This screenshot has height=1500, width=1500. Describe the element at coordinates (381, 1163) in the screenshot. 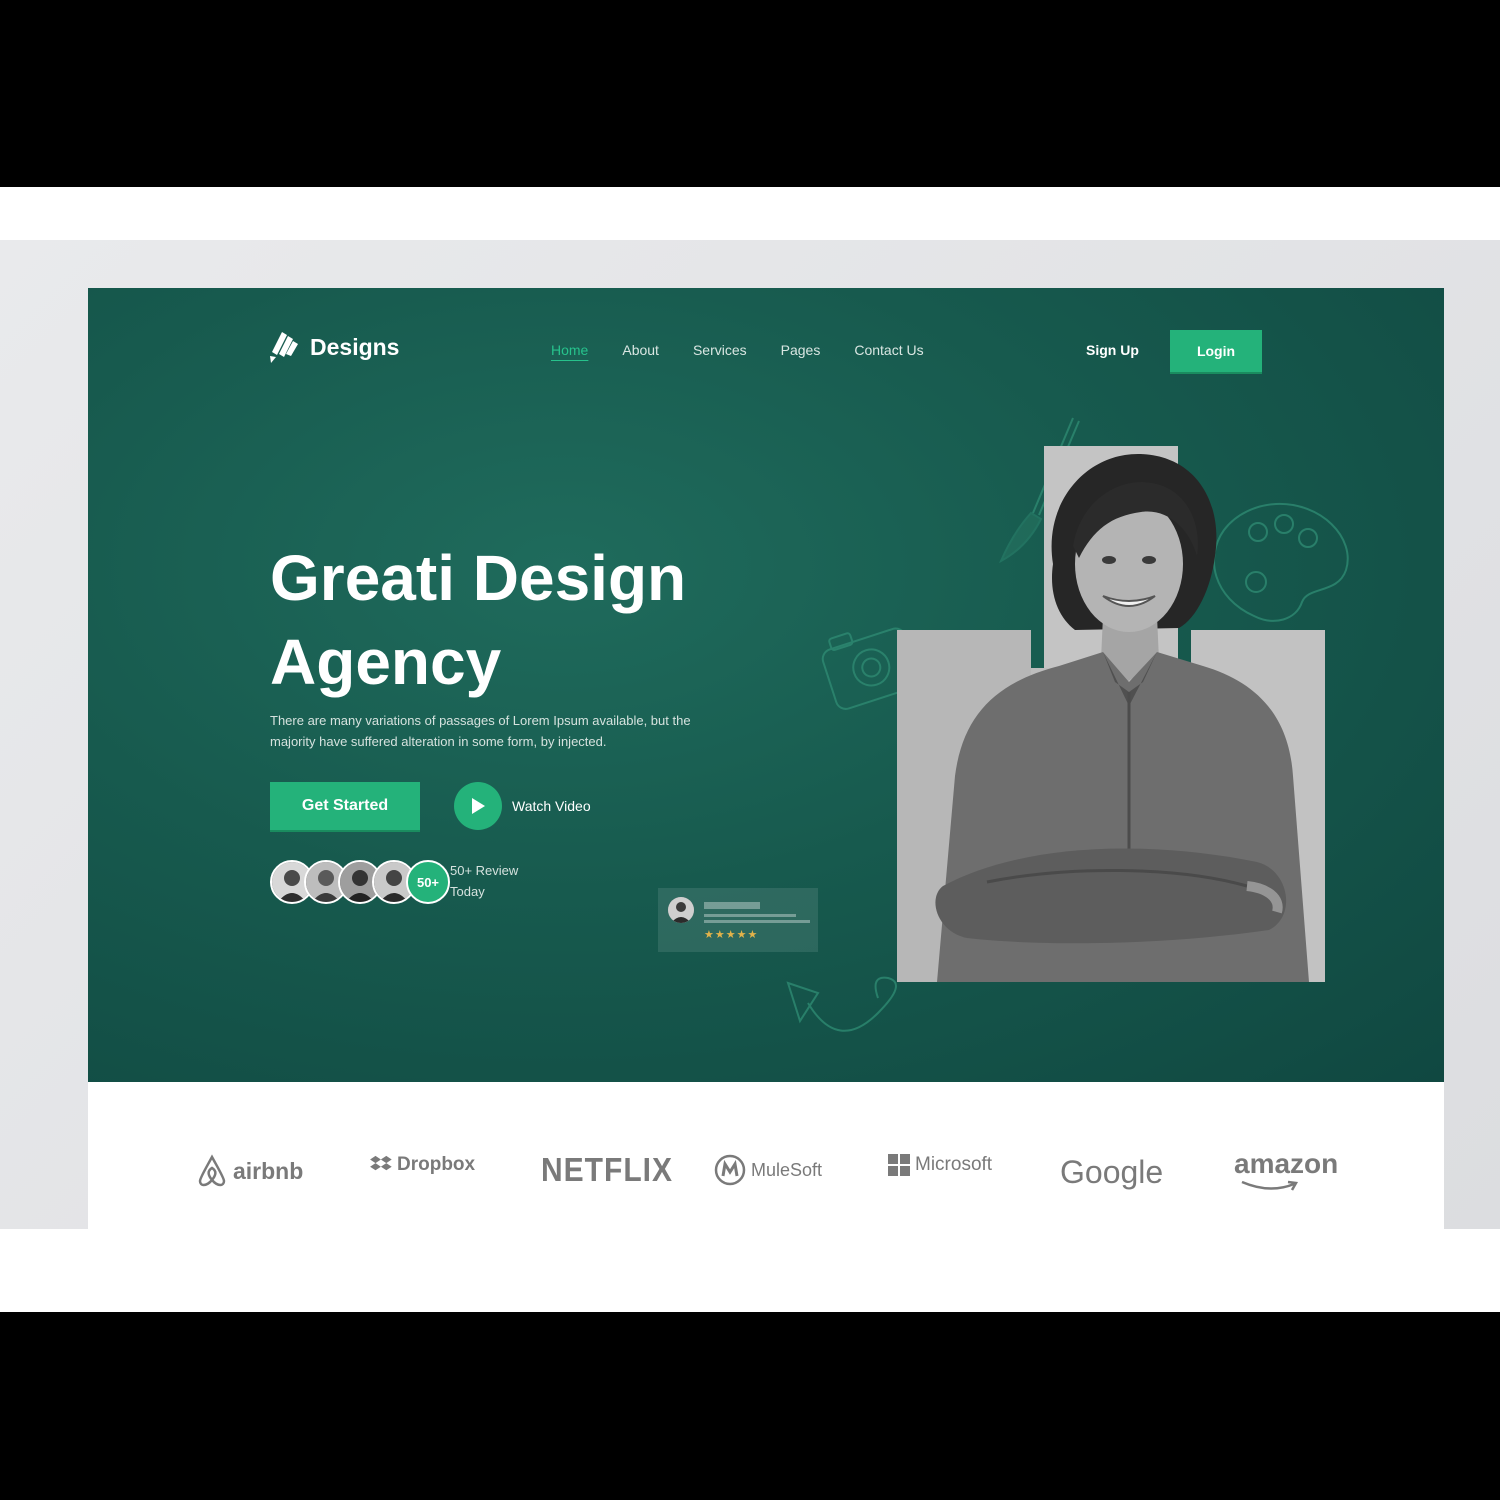

I see `dropbox-icon` at that location.